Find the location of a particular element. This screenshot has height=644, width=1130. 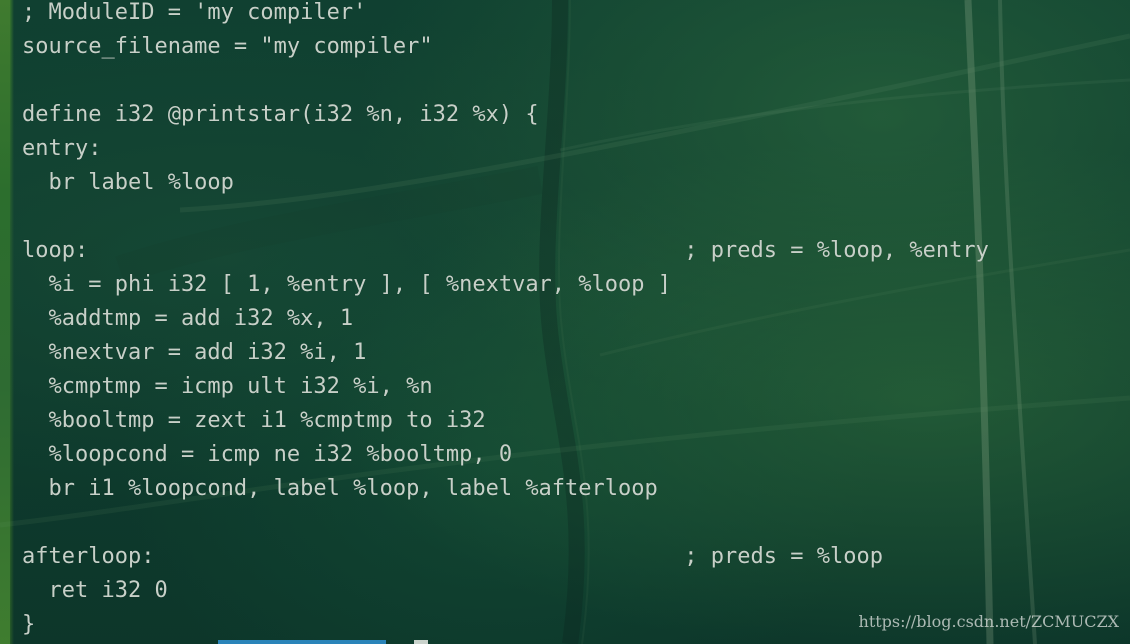

code-line: source_filename = "my compiler" is located at coordinates (227, 46).